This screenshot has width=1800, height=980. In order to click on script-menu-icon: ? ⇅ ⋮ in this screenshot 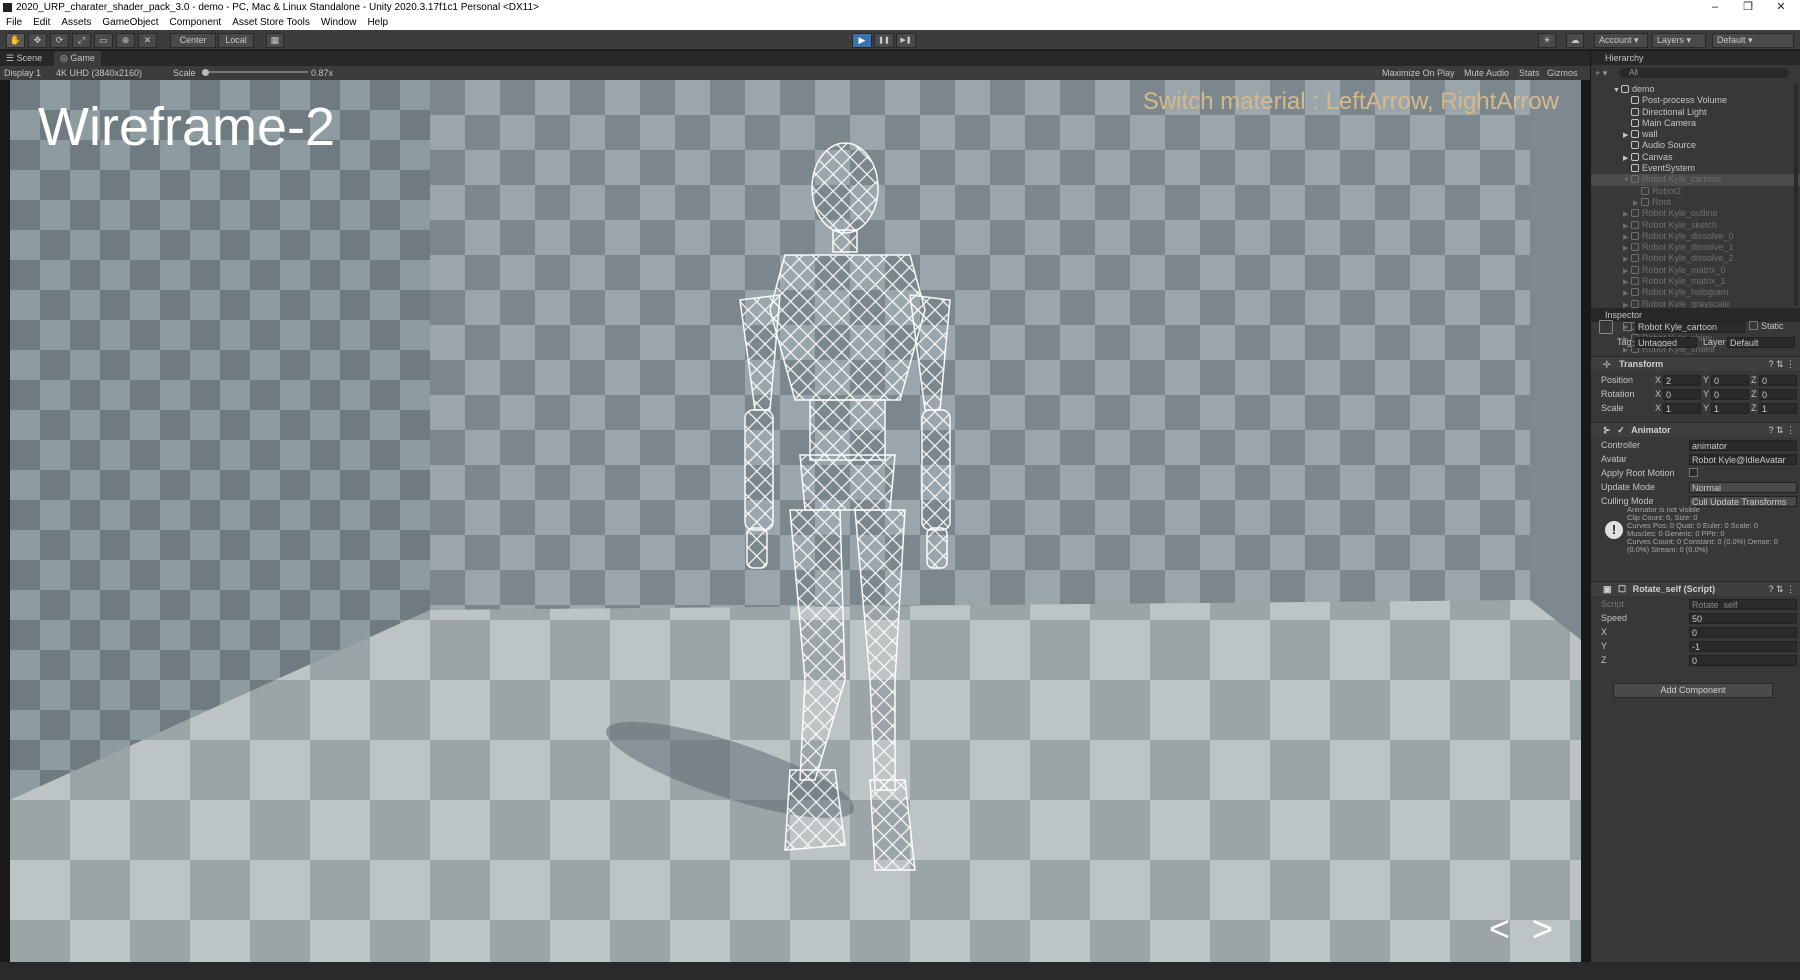, I will do `click(1781, 589)`.